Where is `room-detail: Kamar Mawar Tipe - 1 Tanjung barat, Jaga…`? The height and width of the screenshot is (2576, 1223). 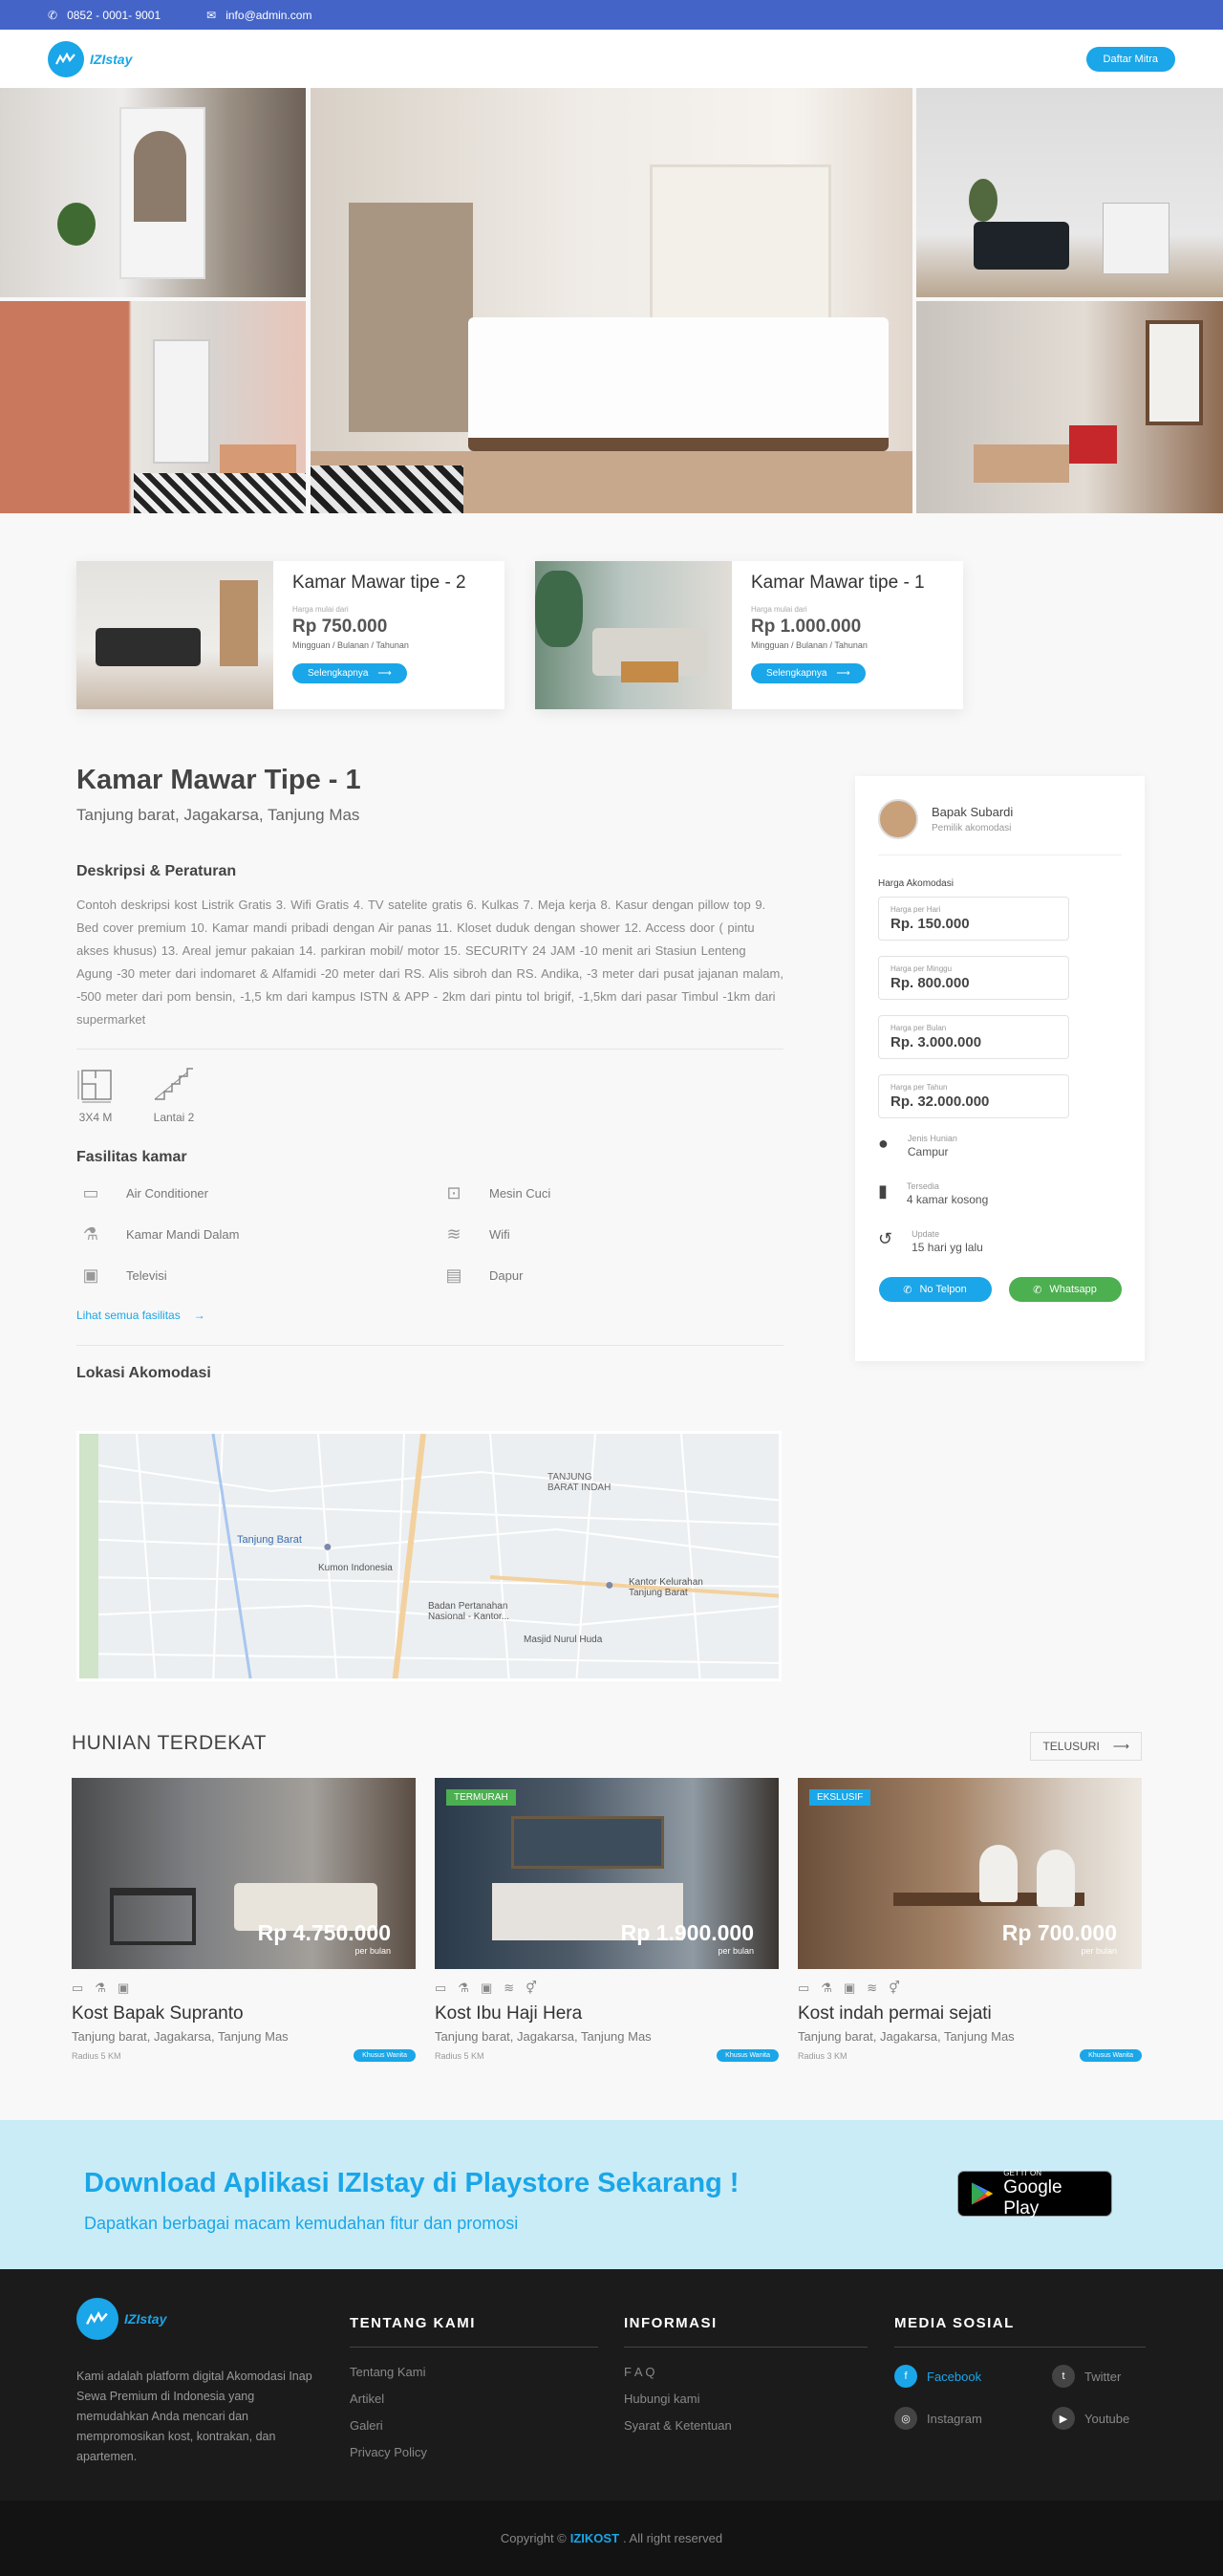
room-detail: Kamar Mawar Tipe - 1 Tanjung barat, Jaga… is located at coordinates (429, 1073).